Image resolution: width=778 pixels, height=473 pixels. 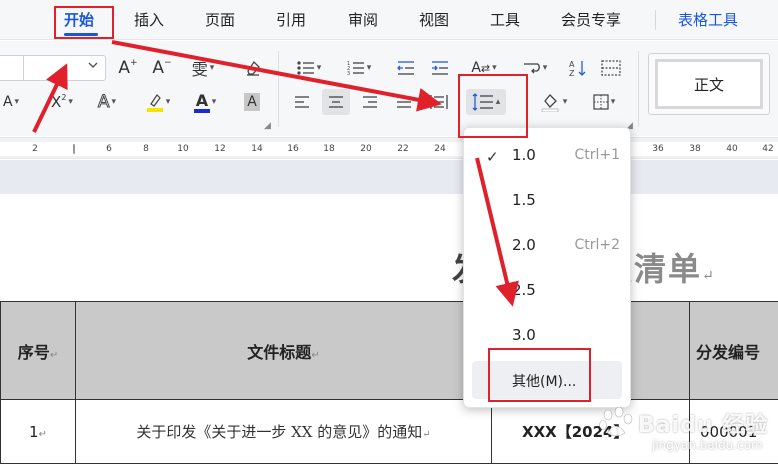 What do you see at coordinates (279, 352) in the screenshot?
I see `header-file-title: 文件标题` at bounding box center [279, 352].